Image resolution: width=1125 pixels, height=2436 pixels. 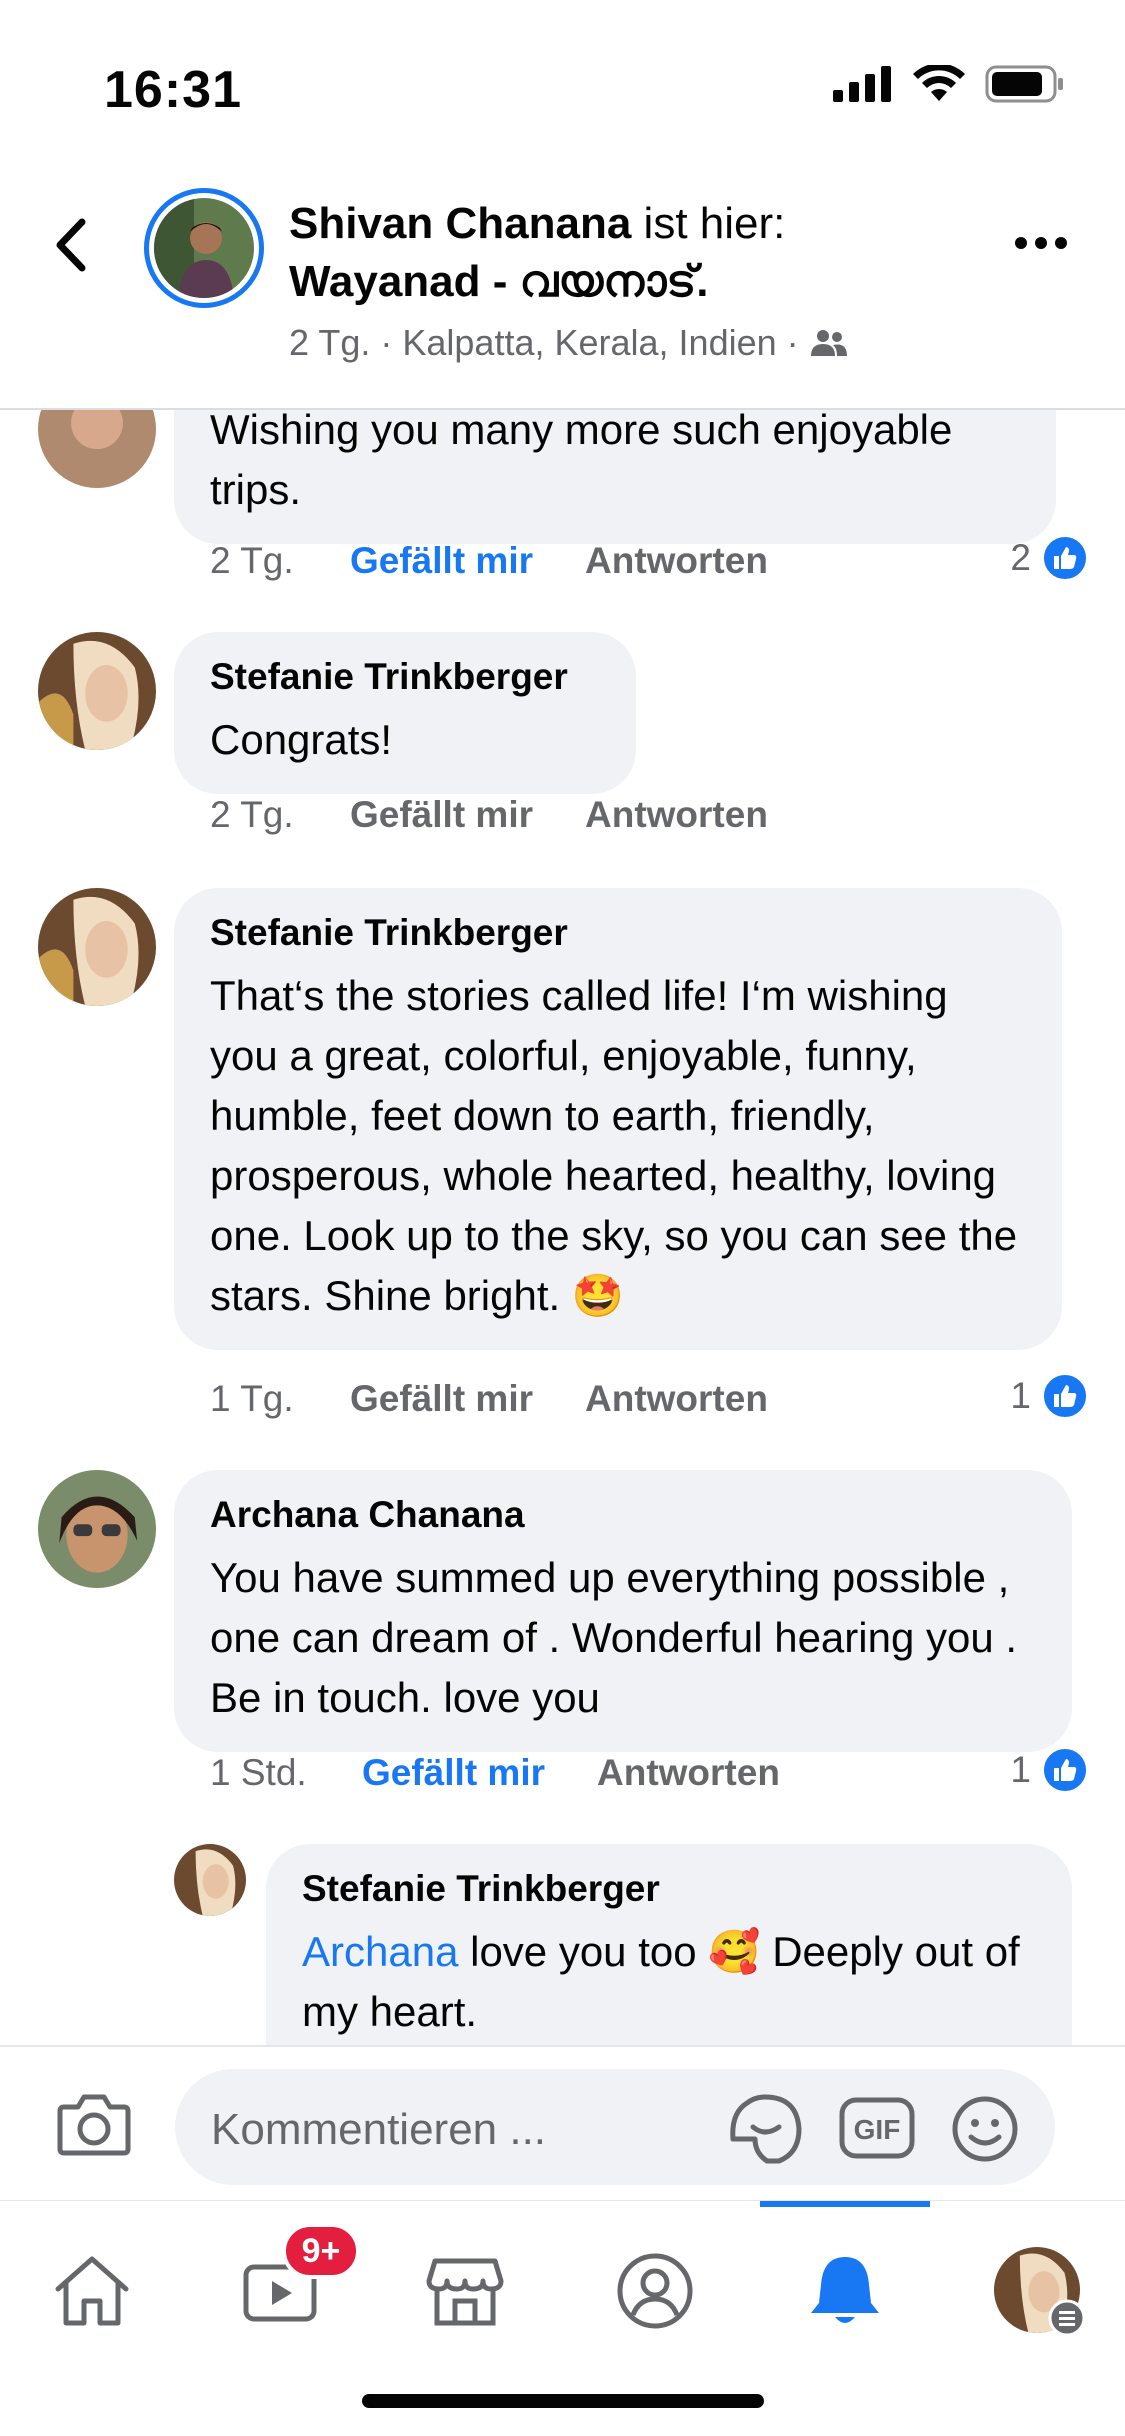 What do you see at coordinates (460, 223) in the screenshot?
I see `post-author-name: Shivan Chanana` at bounding box center [460, 223].